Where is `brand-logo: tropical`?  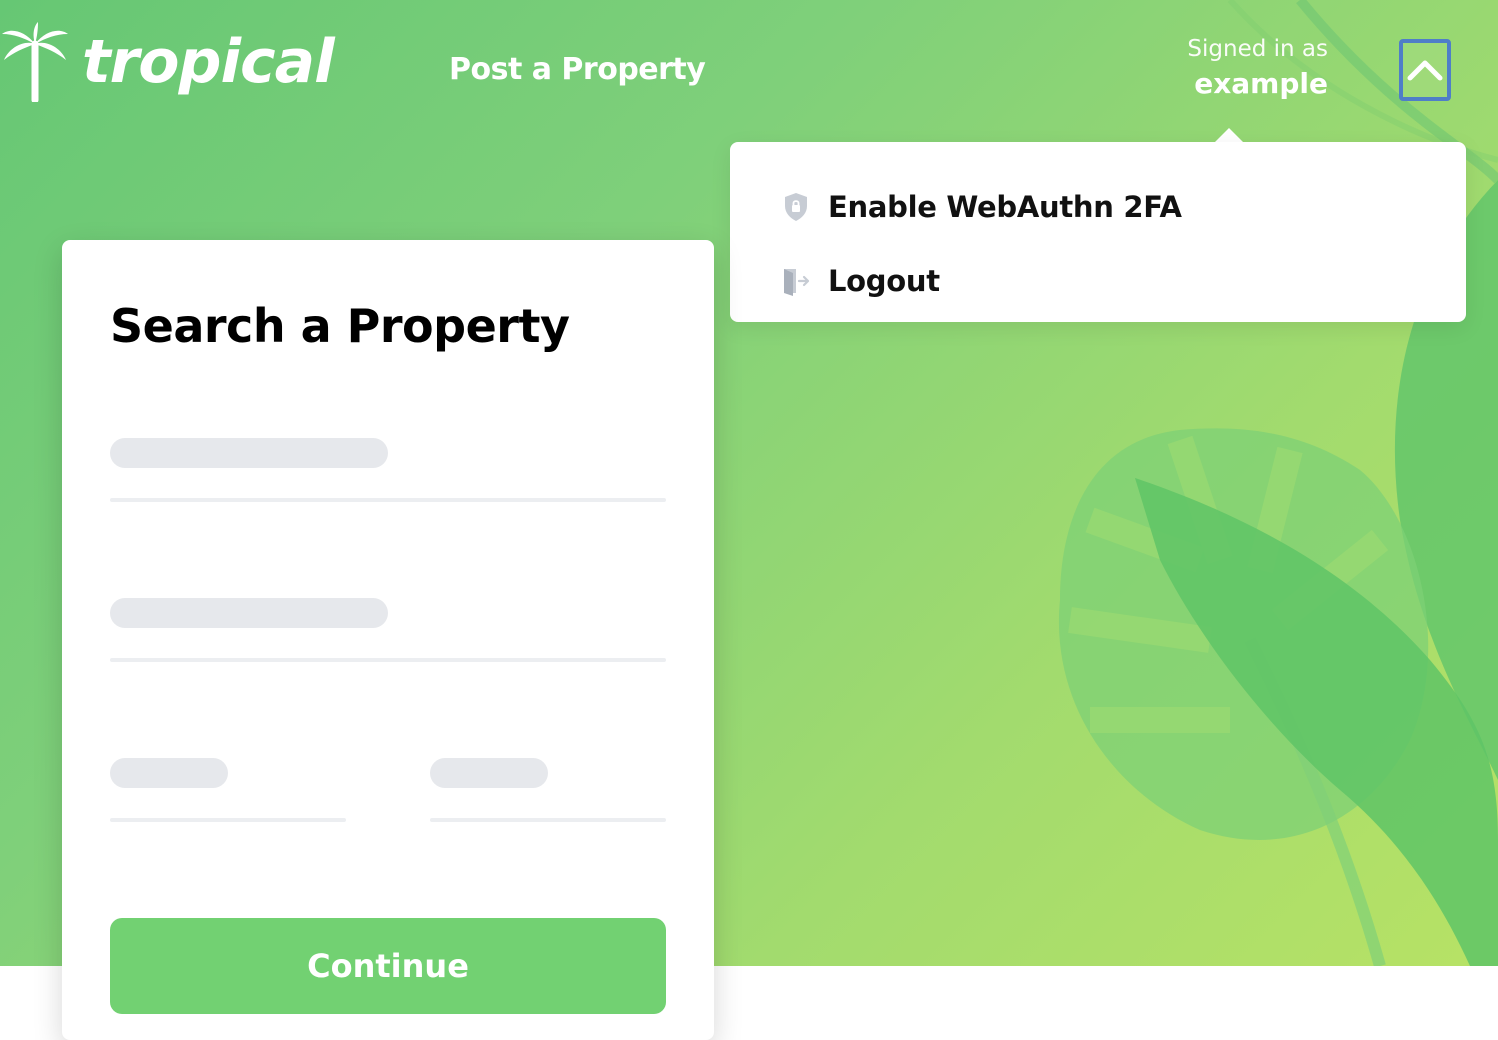 brand-logo: tropical is located at coordinates (167, 62).